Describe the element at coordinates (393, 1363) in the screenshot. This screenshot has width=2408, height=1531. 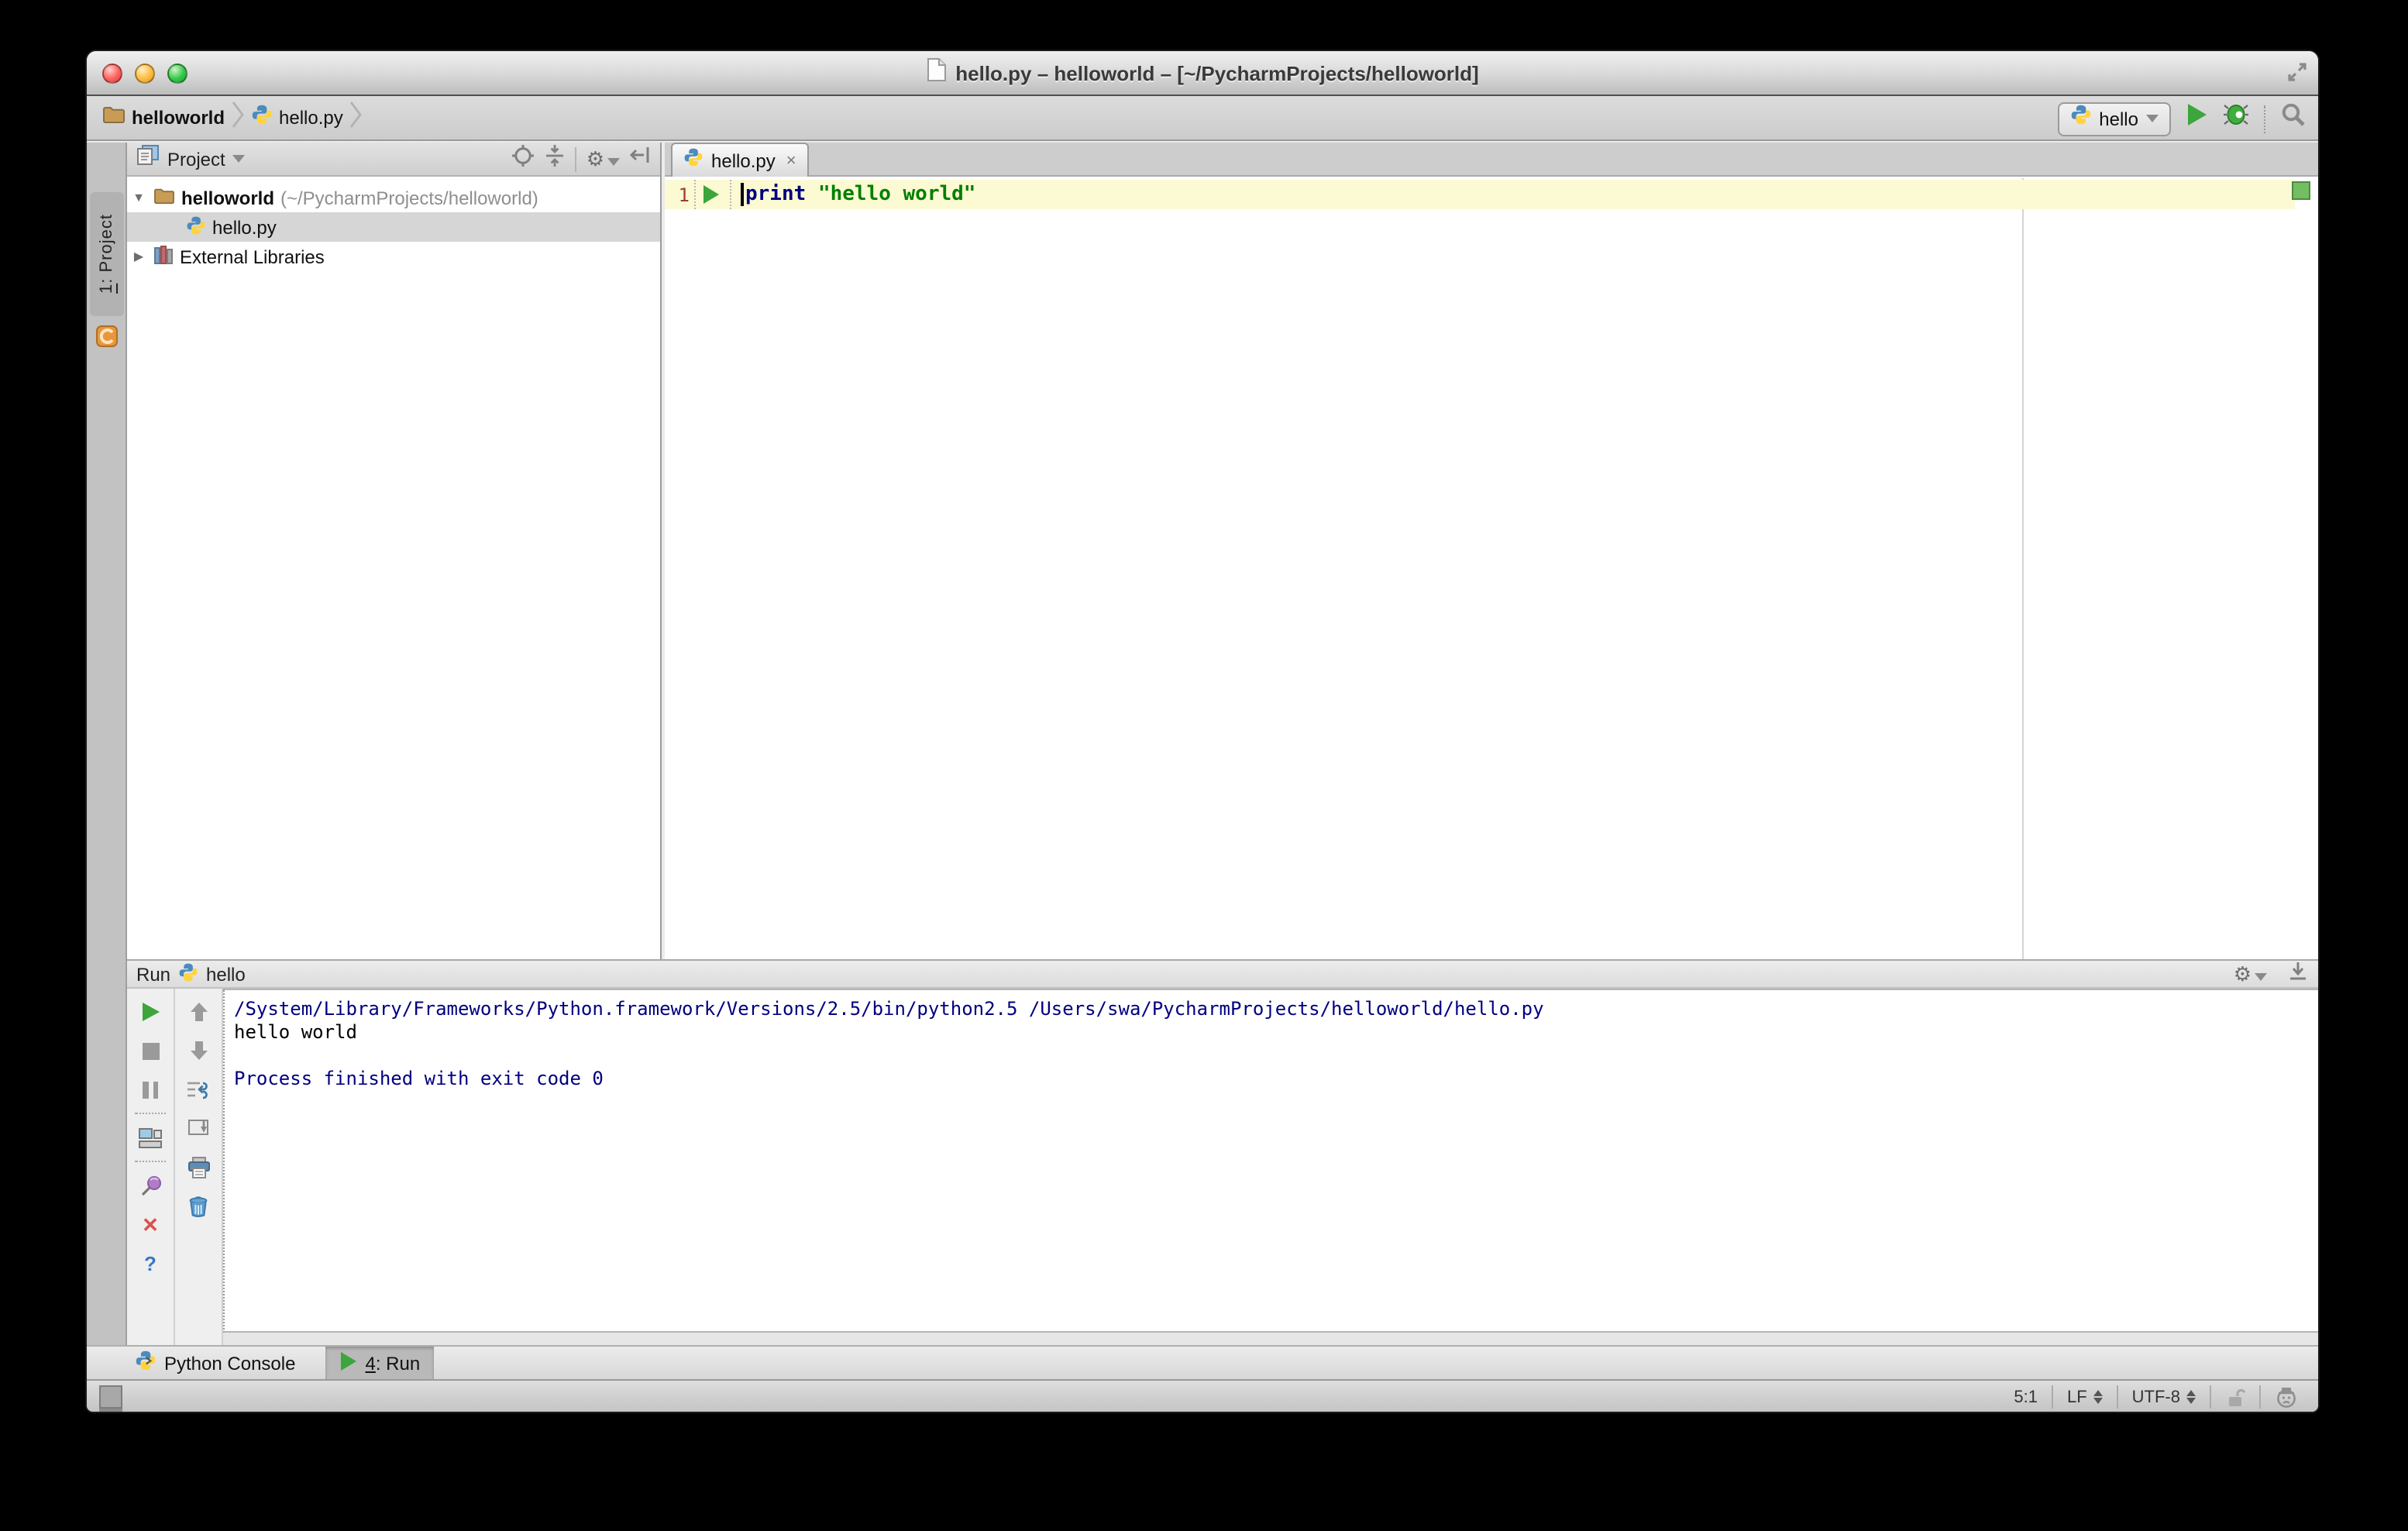
I see `run-tool-button-label: 4: Run` at that location.